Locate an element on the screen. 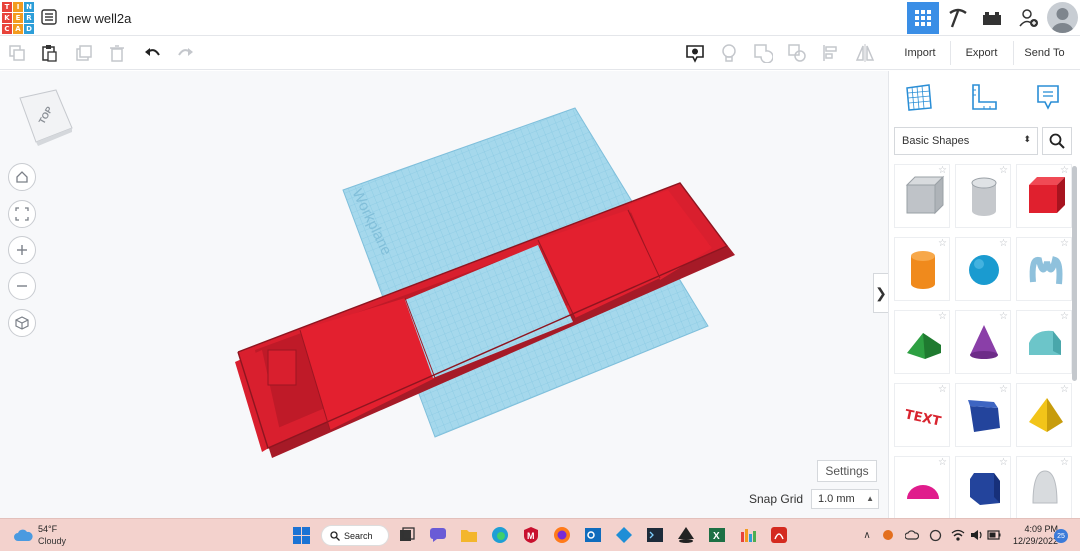 The image size is (1080, 551). export-button: Export is located at coordinates (981, 53).